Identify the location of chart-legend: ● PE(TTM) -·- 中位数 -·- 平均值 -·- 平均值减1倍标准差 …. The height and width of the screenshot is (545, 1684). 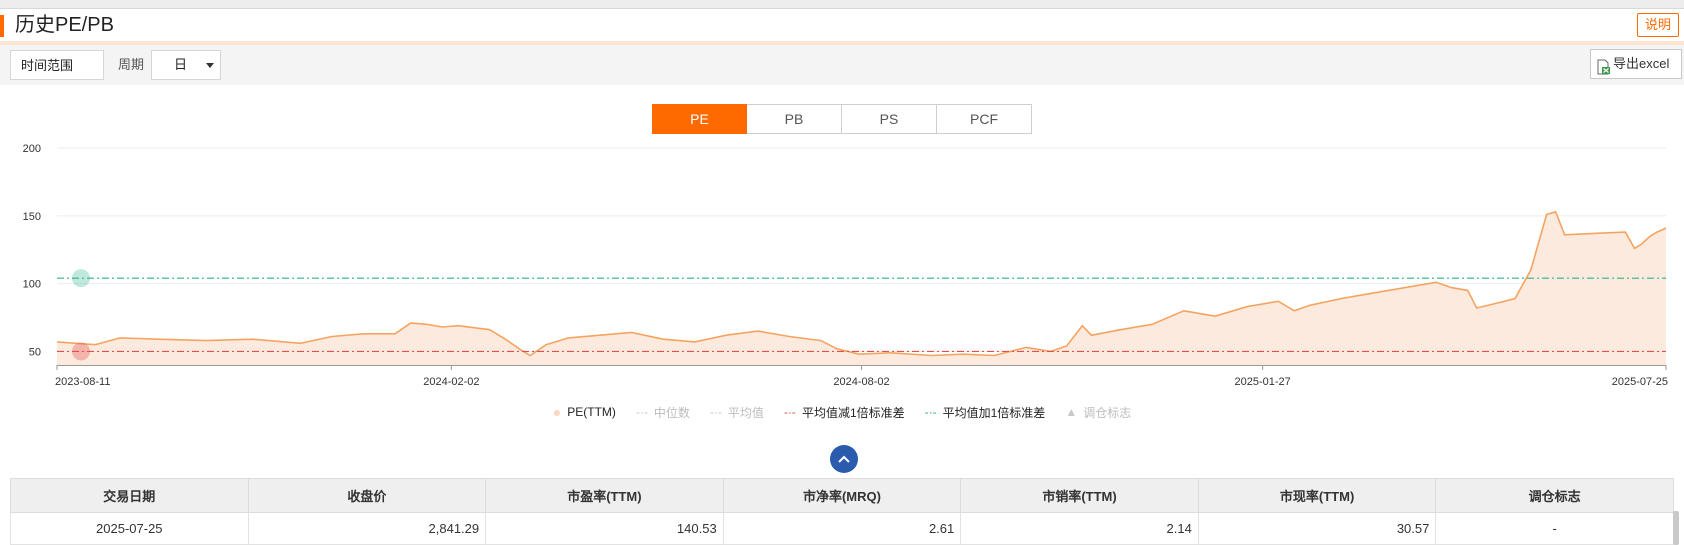
(842, 412).